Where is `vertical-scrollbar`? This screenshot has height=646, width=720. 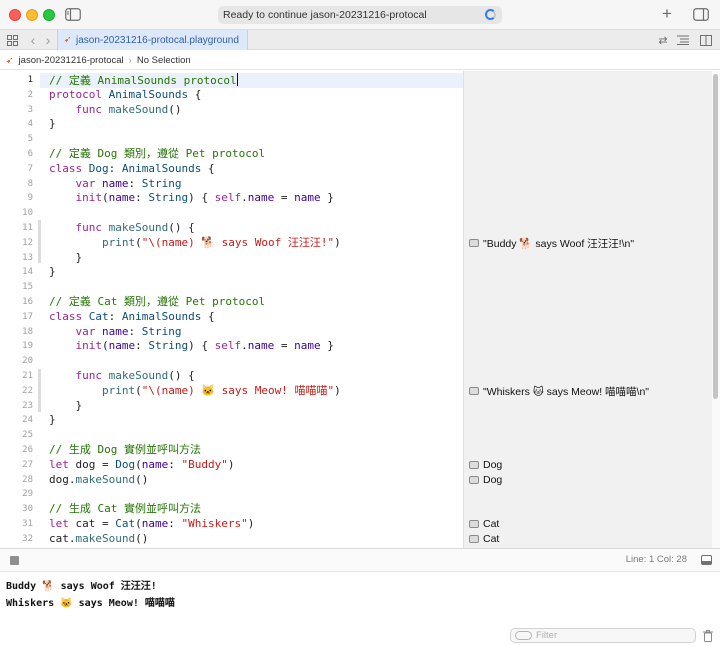 vertical-scrollbar is located at coordinates (716, 309).